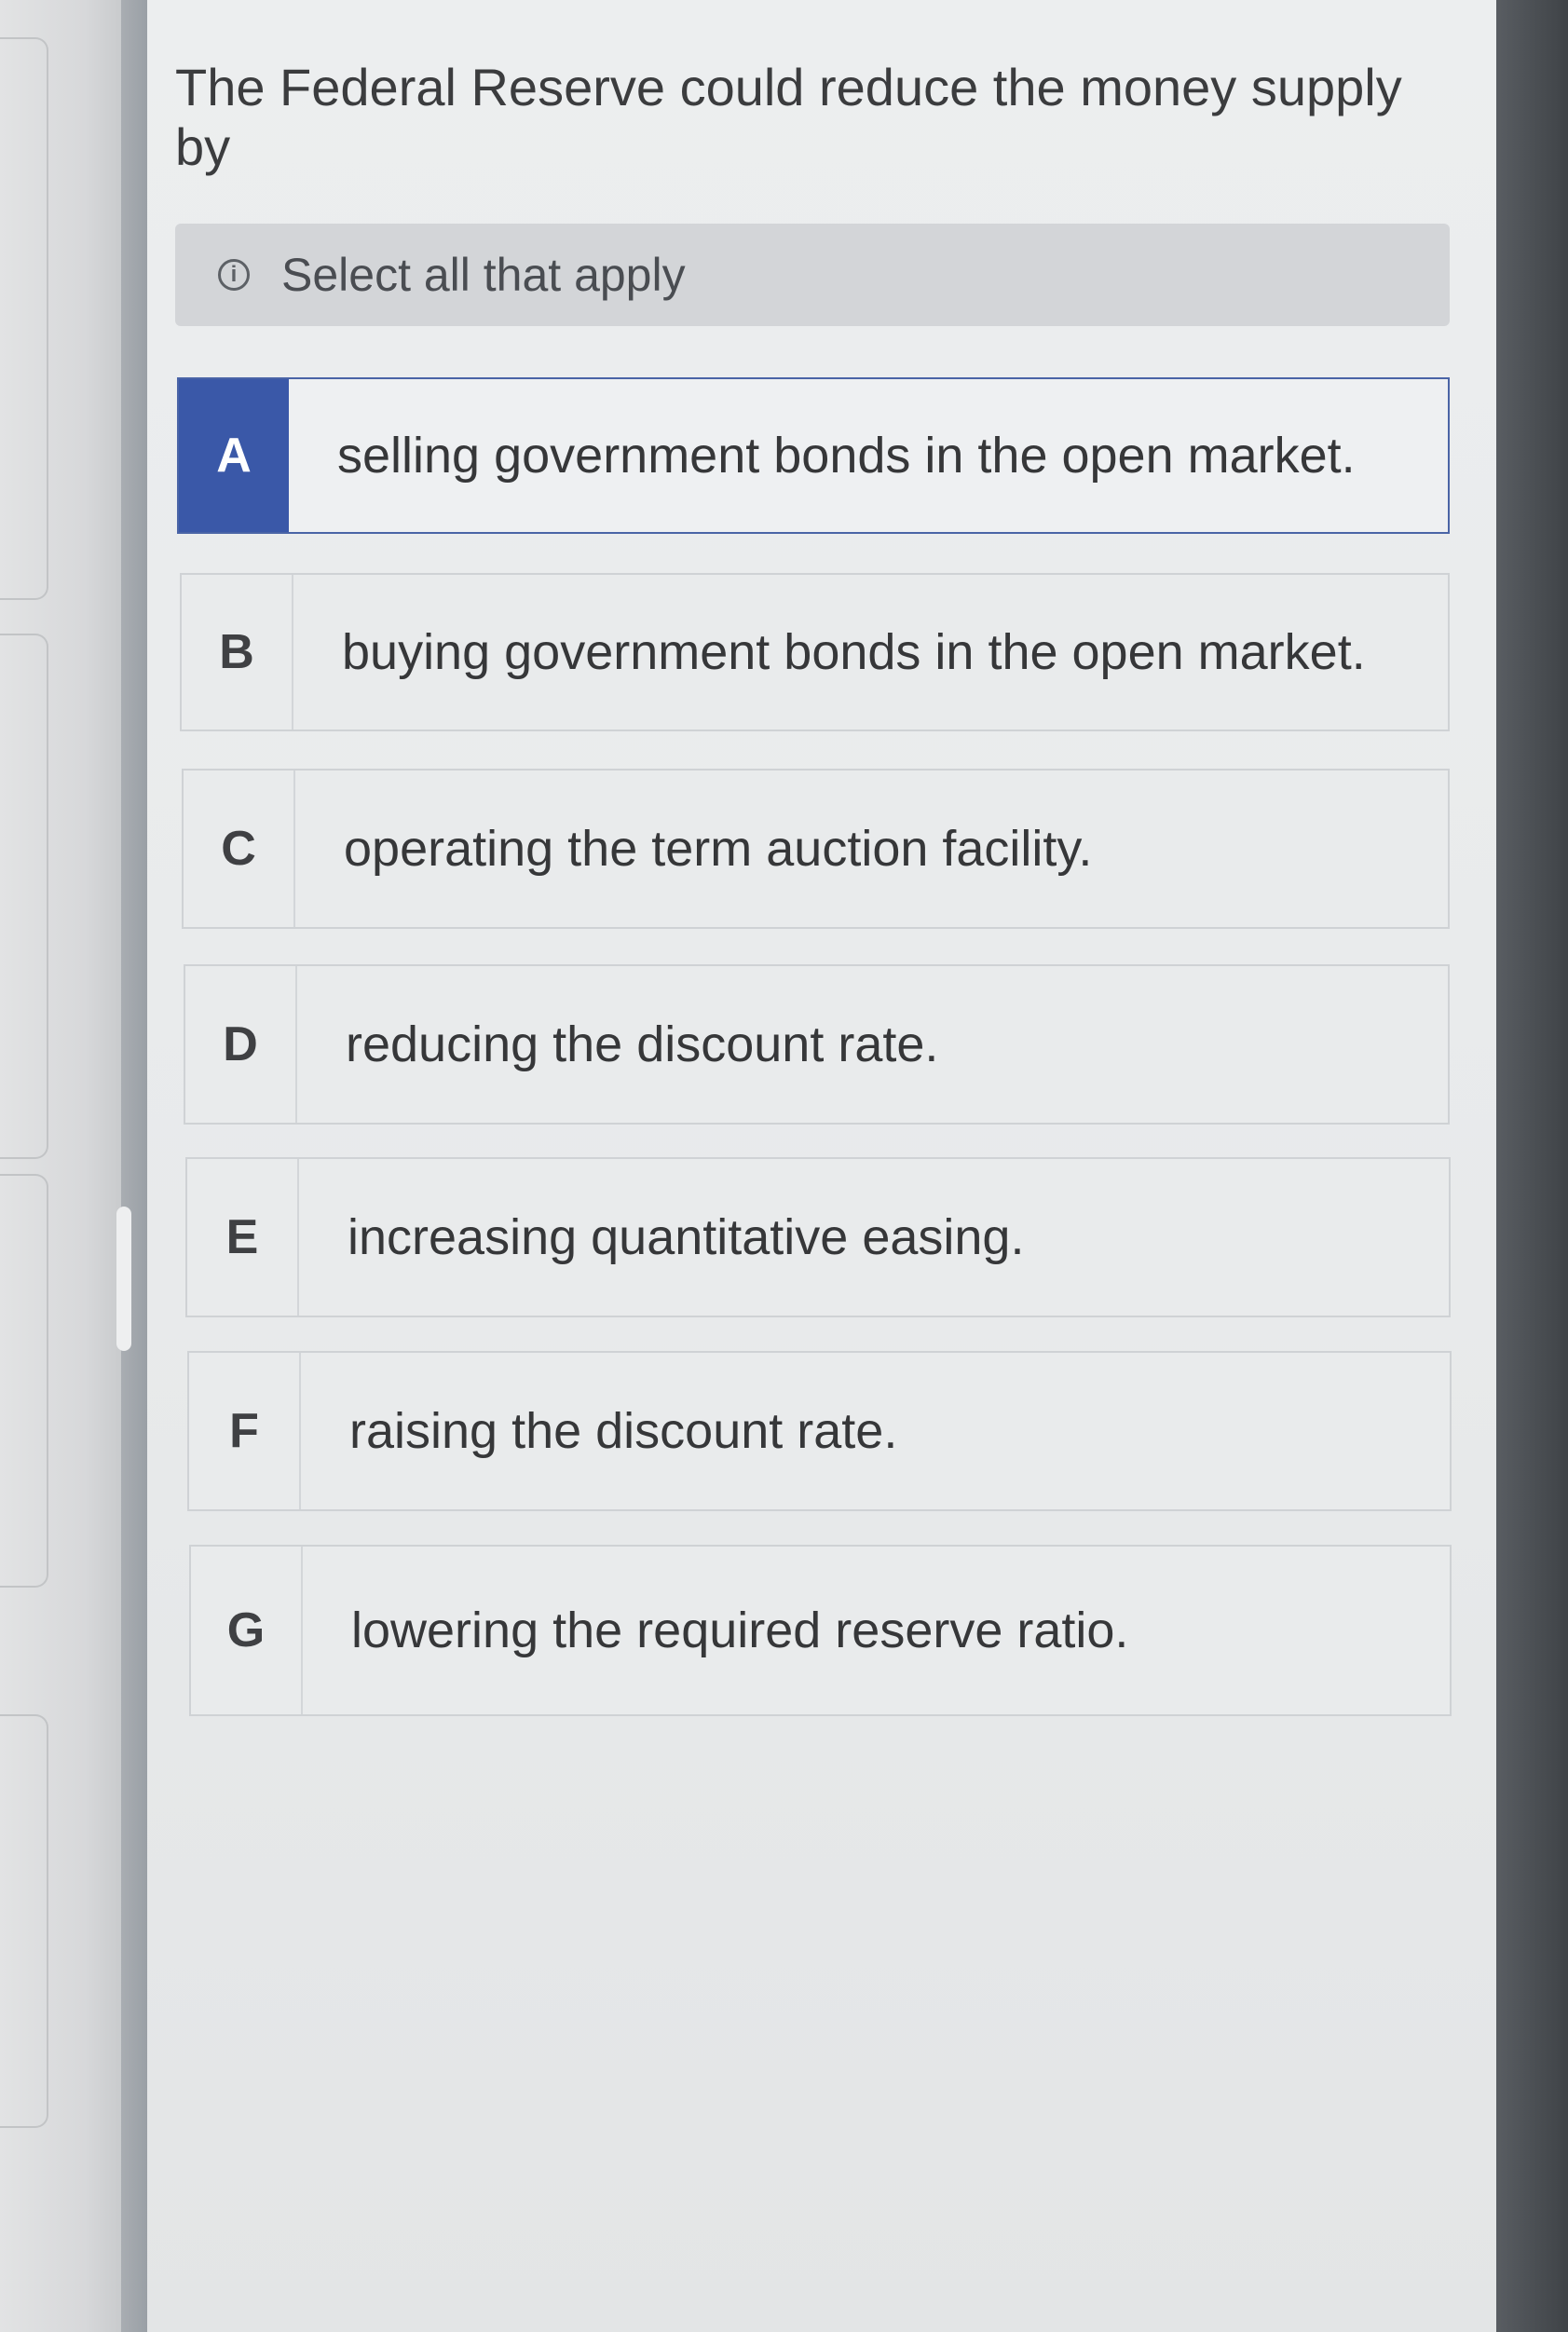 This screenshot has width=1568, height=2332. Describe the element at coordinates (812, 275) in the screenshot. I see `select-all-hint: i Select all that apply` at that location.